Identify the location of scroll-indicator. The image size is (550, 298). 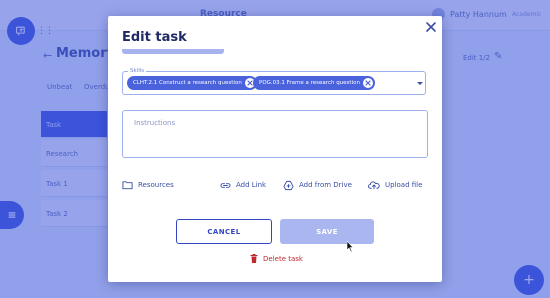
(173, 51).